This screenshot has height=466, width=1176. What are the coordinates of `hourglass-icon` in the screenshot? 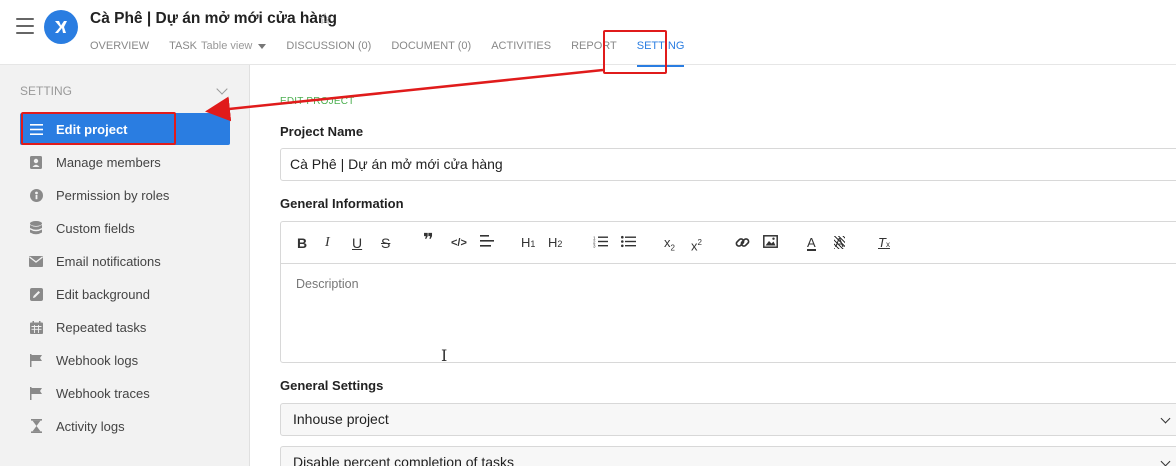 It's located at (36, 426).